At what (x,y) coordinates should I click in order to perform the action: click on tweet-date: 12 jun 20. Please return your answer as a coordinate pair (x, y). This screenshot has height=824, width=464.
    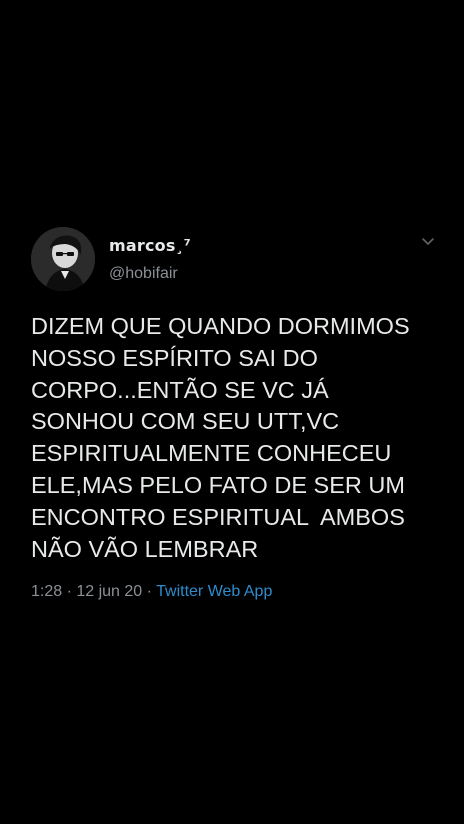
    Looking at the image, I should click on (109, 591).